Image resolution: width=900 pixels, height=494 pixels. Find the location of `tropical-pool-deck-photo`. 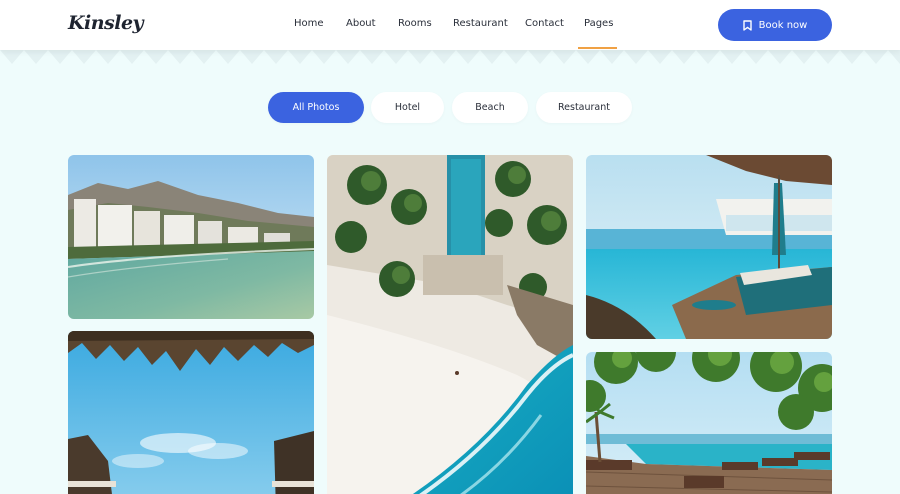

tropical-pool-deck-photo is located at coordinates (709, 423).